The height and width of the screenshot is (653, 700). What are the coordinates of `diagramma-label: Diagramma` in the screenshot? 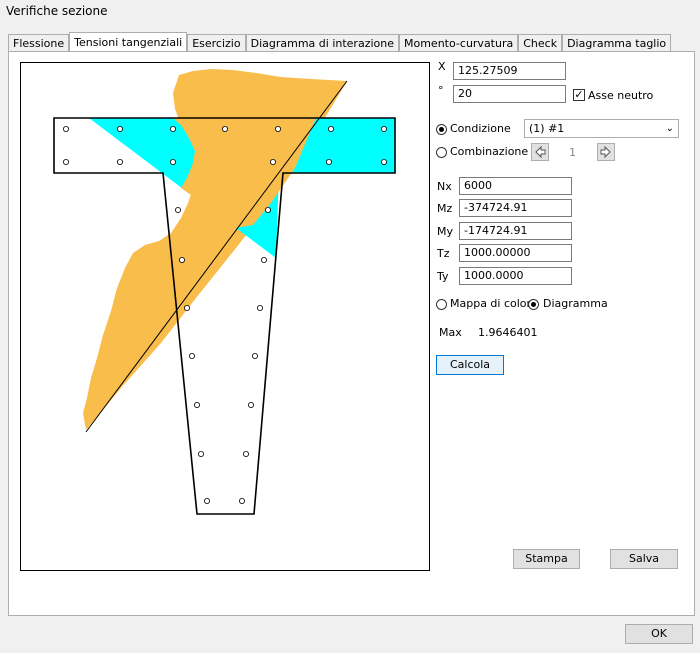 It's located at (575, 303).